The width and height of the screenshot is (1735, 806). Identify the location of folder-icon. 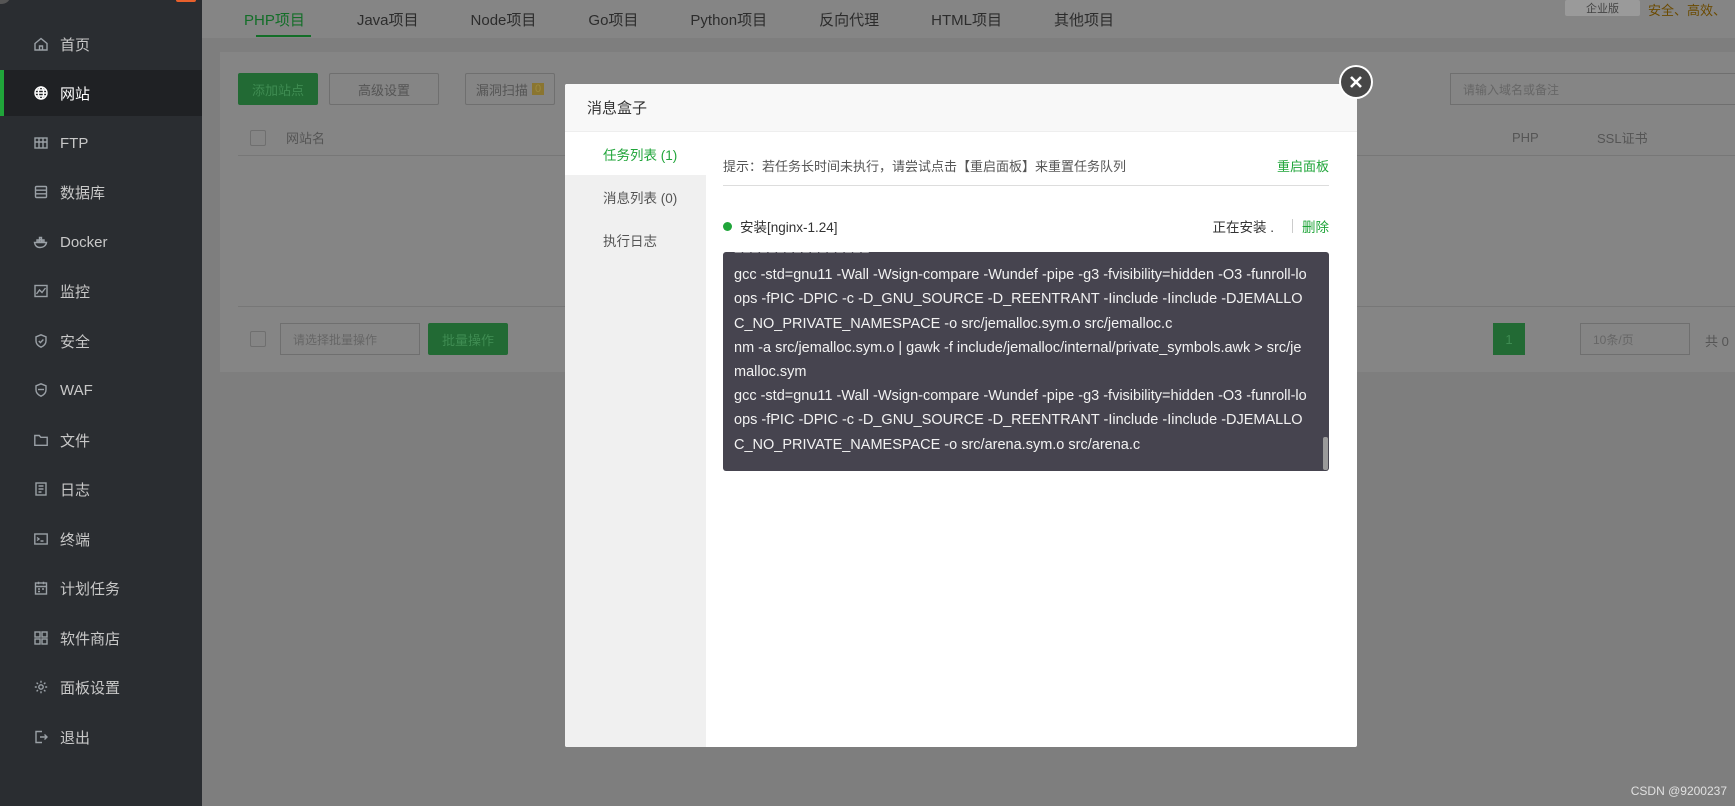
(41, 440).